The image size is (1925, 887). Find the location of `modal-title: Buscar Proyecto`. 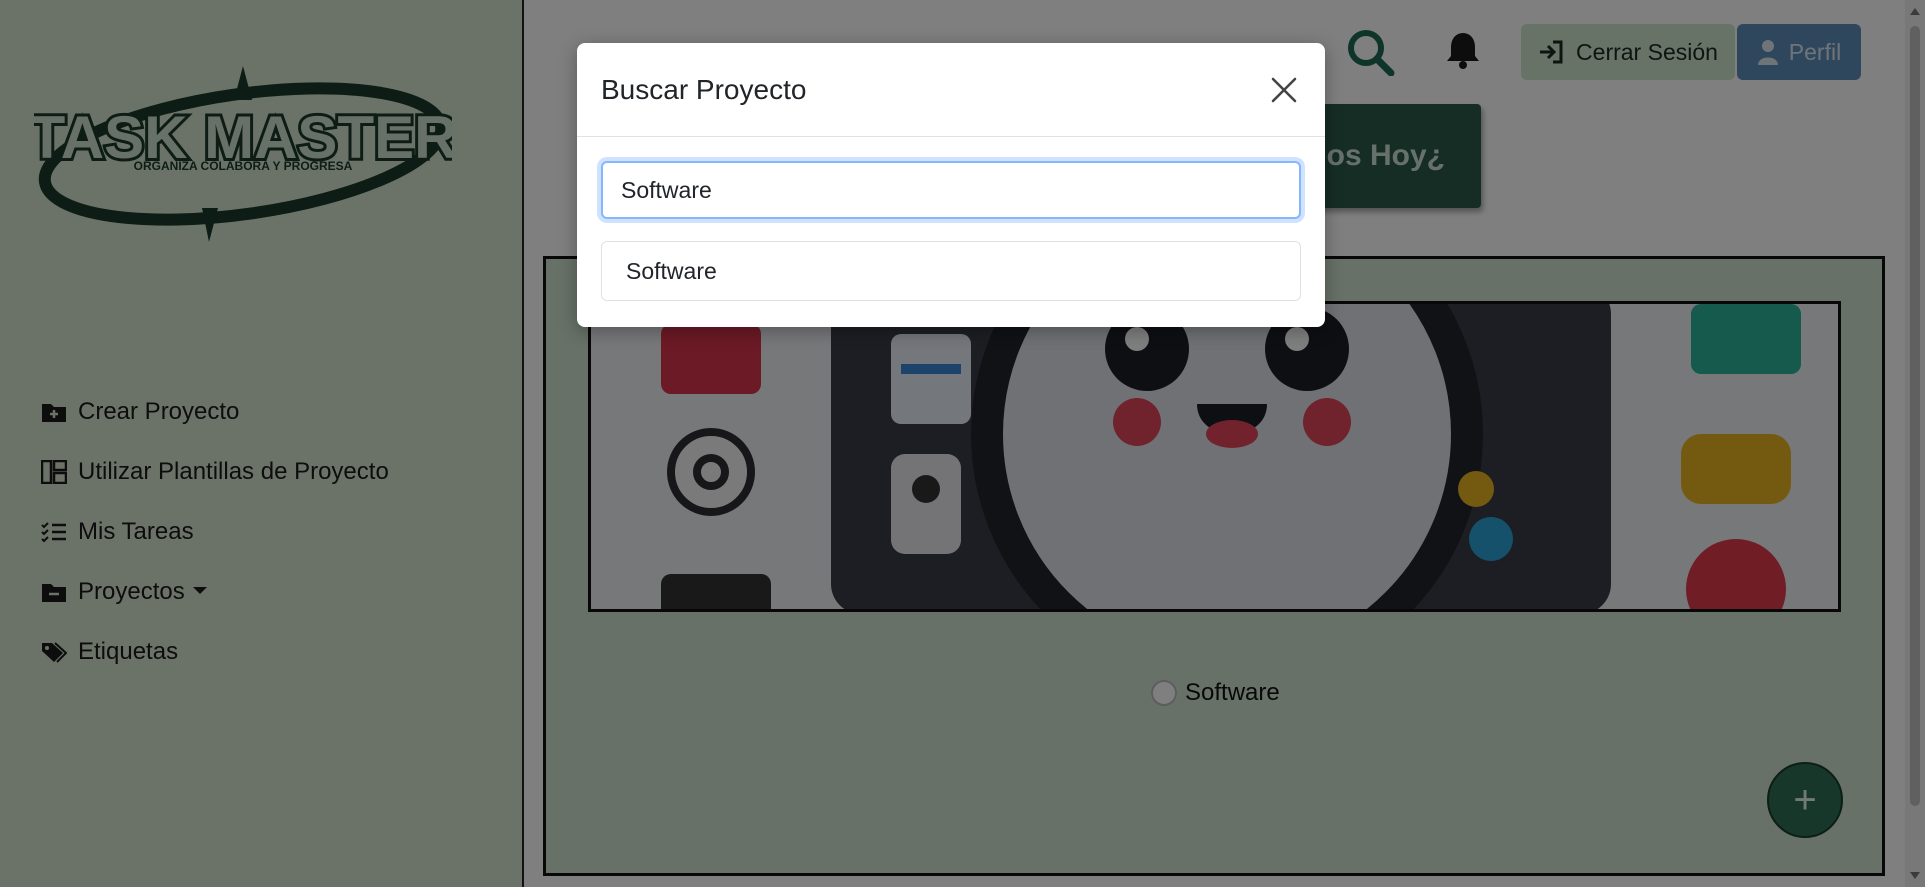

modal-title: Buscar Proyecto is located at coordinates (704, 89).